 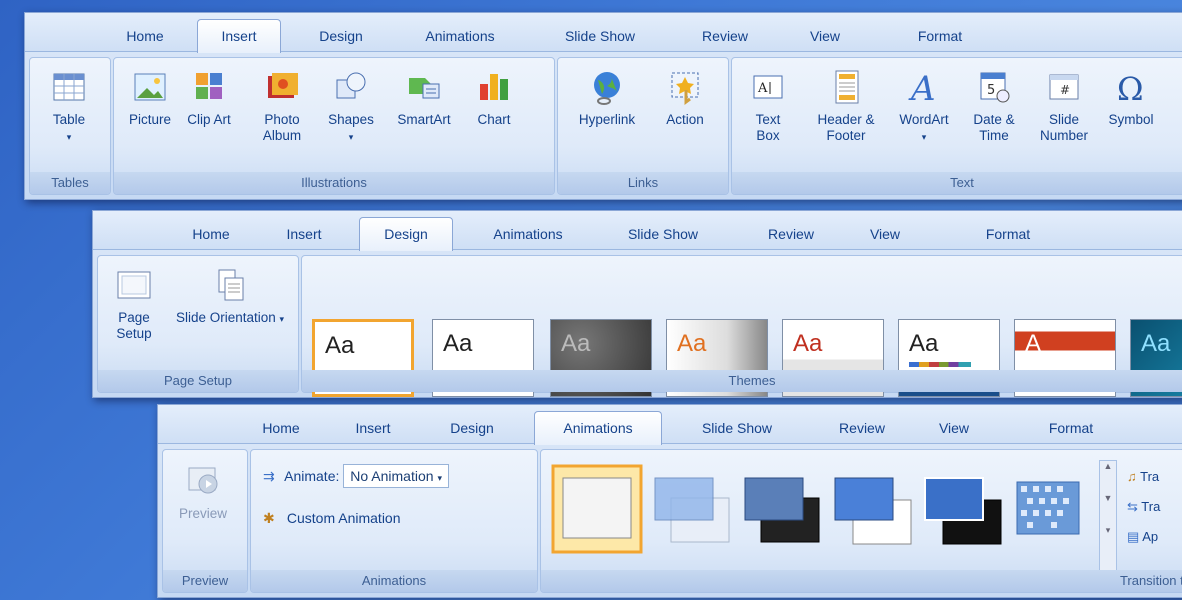 I want to click on chart-button: Chart, so click(x=494, y=98).